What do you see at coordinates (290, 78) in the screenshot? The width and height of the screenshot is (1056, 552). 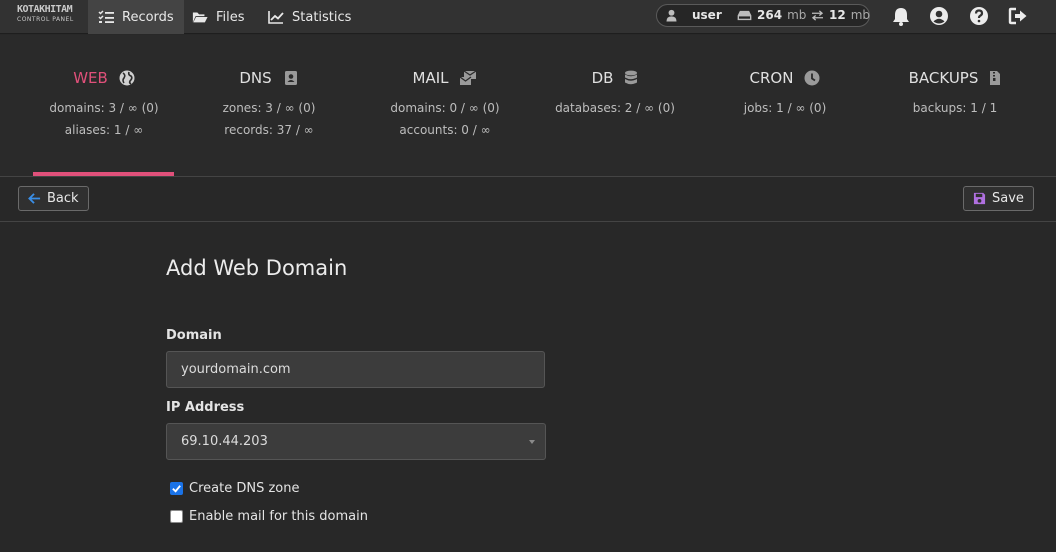 I see `address-book-icon` at bounding box center [290, 78].